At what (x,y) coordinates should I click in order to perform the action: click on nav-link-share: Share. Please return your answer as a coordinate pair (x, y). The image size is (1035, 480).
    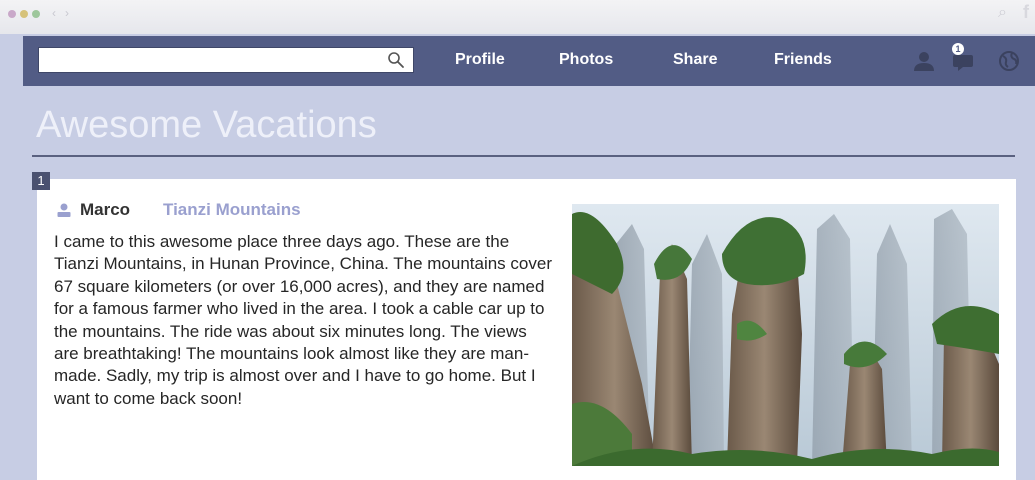
    Looking at the image, I should click on (695, 60).